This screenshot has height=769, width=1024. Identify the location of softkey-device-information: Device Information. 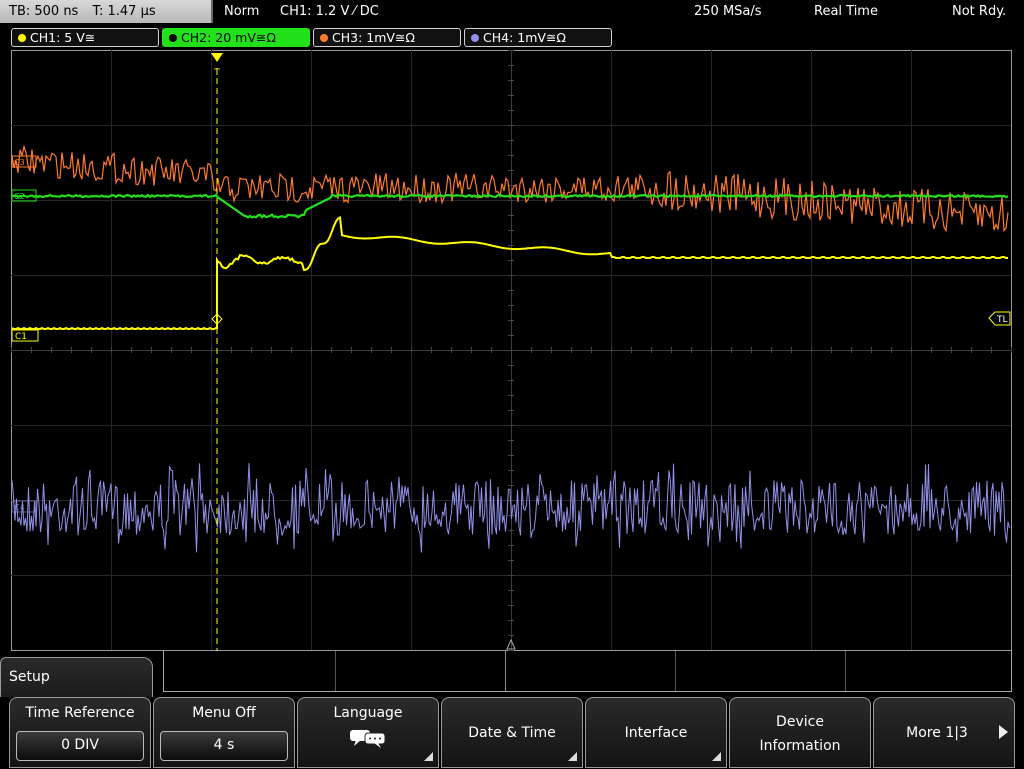
(800, 732).